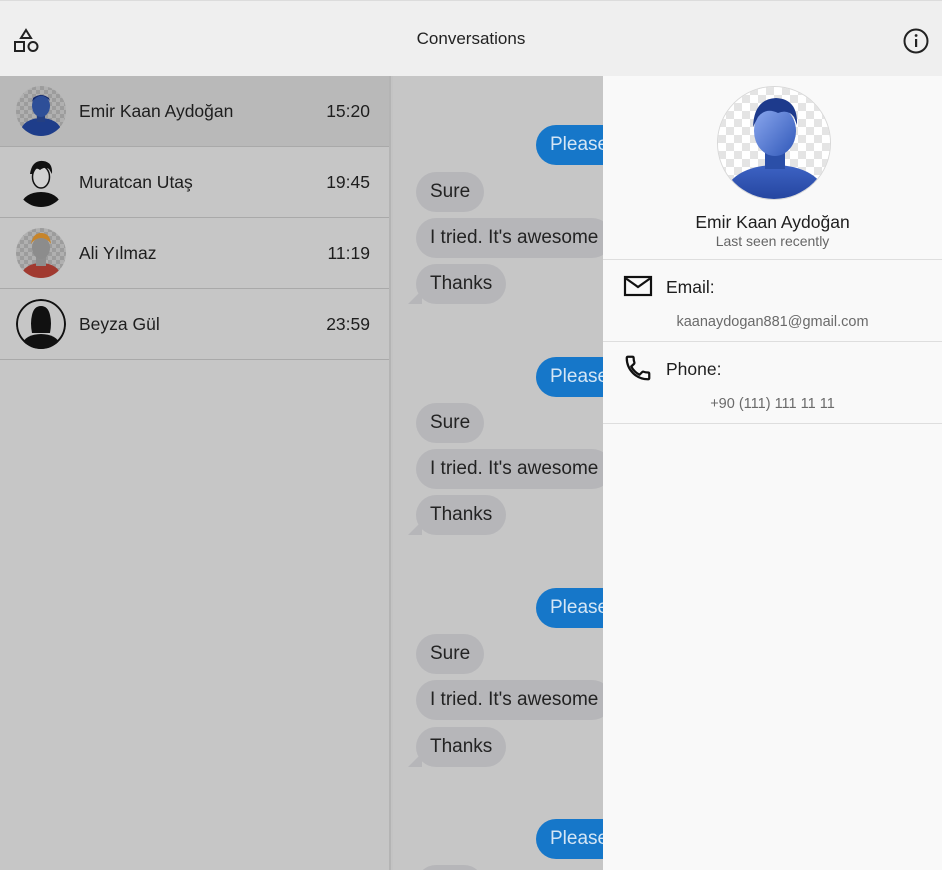 This screenshot has height=870, width=942. What do you see at coordinates (916, 41) in the screenshot?
I see `info-icon` at bounding box center [916, 41].